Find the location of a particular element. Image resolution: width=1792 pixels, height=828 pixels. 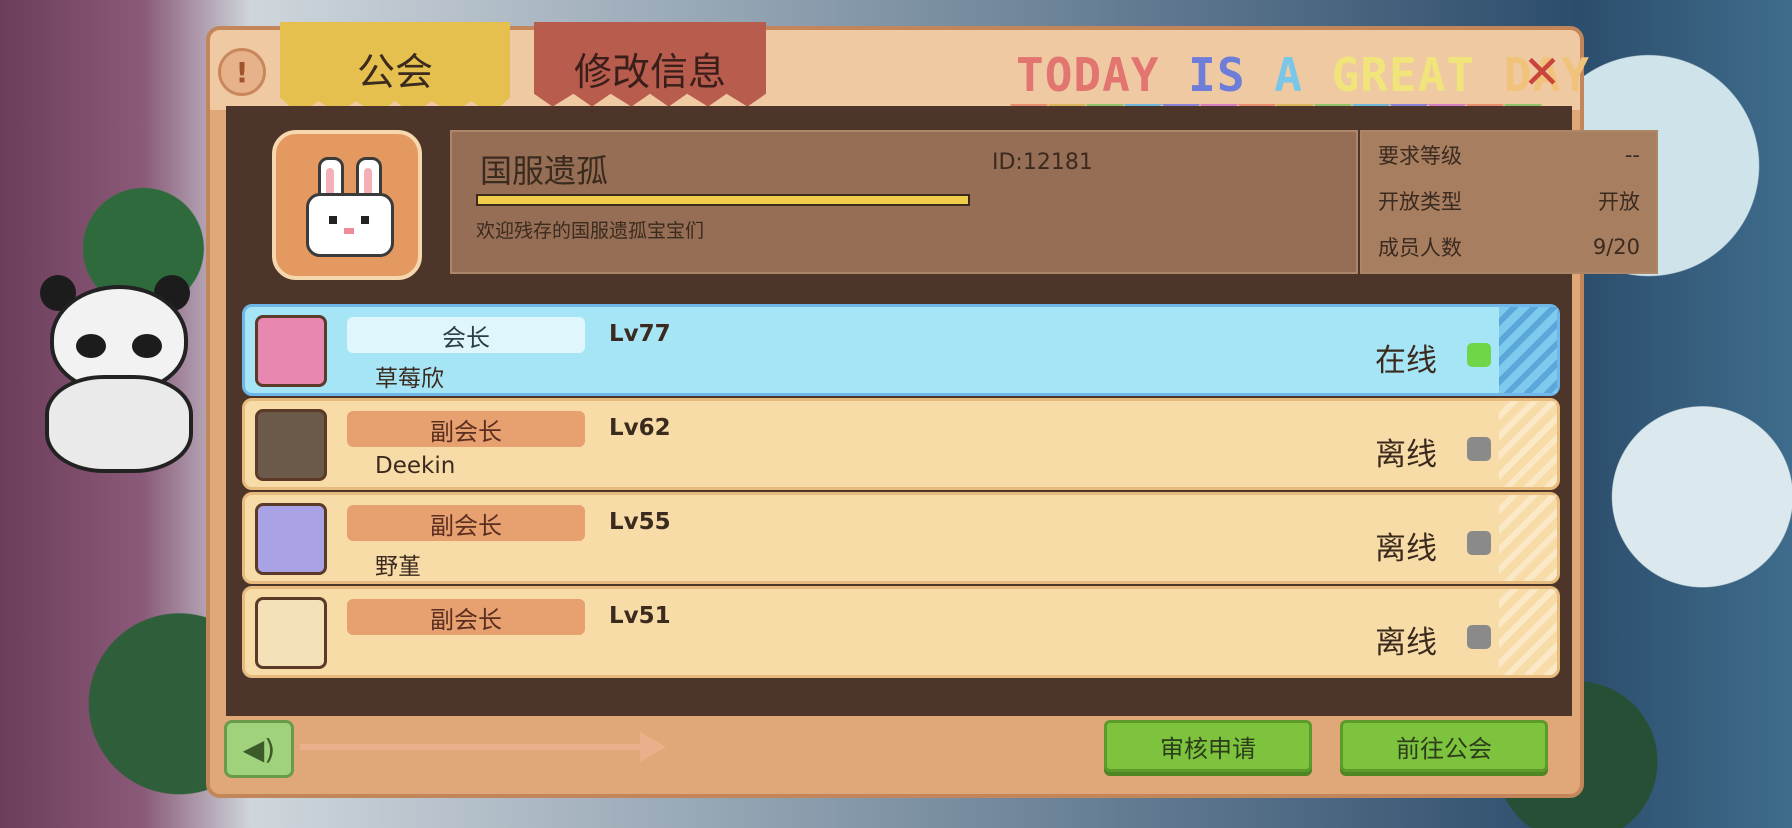

stat-value: 开放 is located at coordinates (1619, 202).